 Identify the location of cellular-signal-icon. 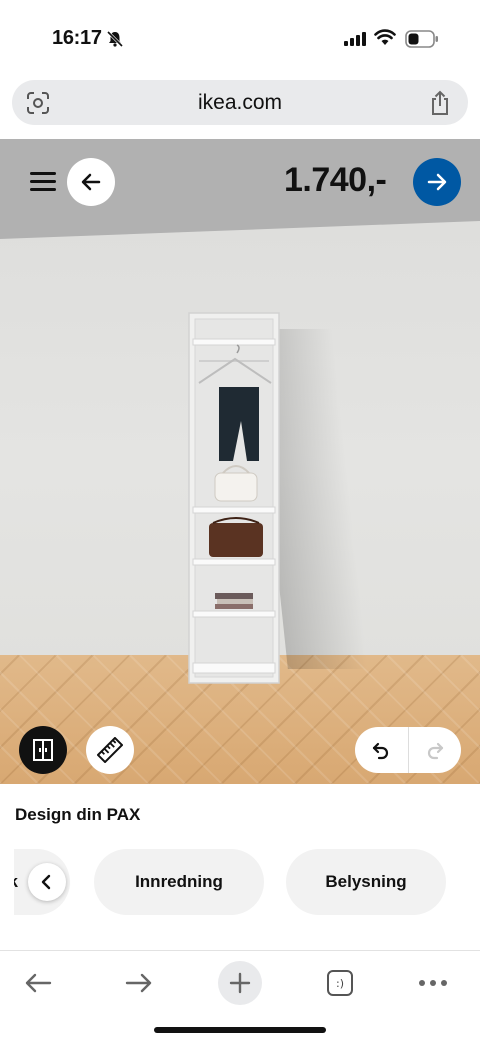
(355, 39).